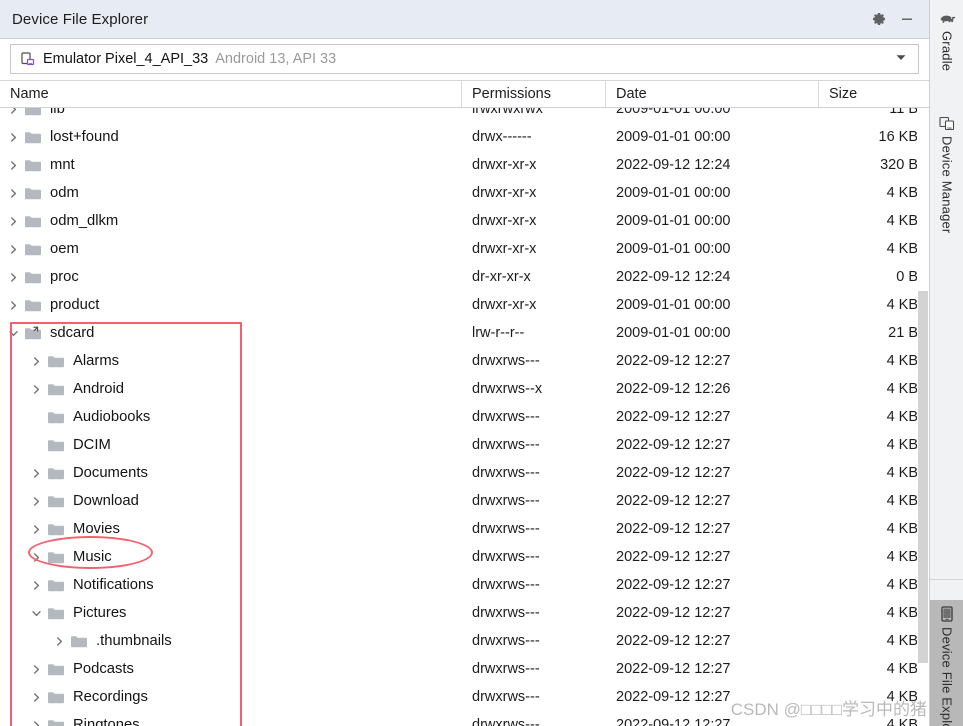 Image resolution: width=963 pixels, height=726 pixels. Describe the element at coordinates (231, 165) in the screenshot. I see `cell-name: mnt` at that location.